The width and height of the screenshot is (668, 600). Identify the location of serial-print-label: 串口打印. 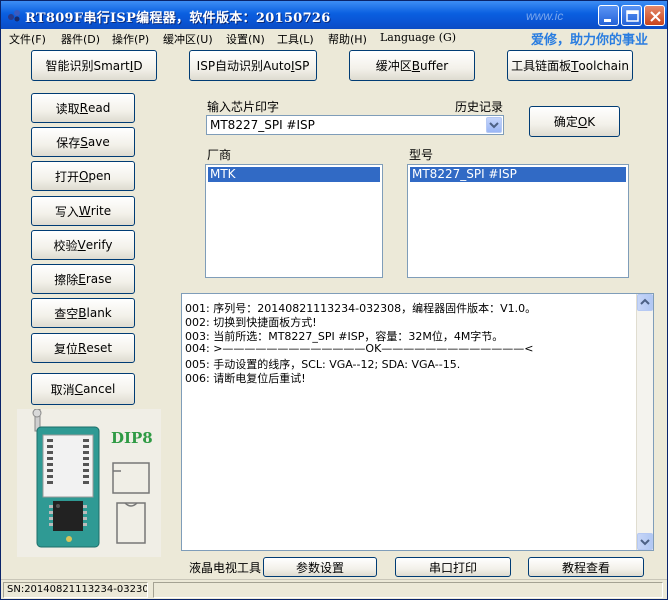
(452, 567).